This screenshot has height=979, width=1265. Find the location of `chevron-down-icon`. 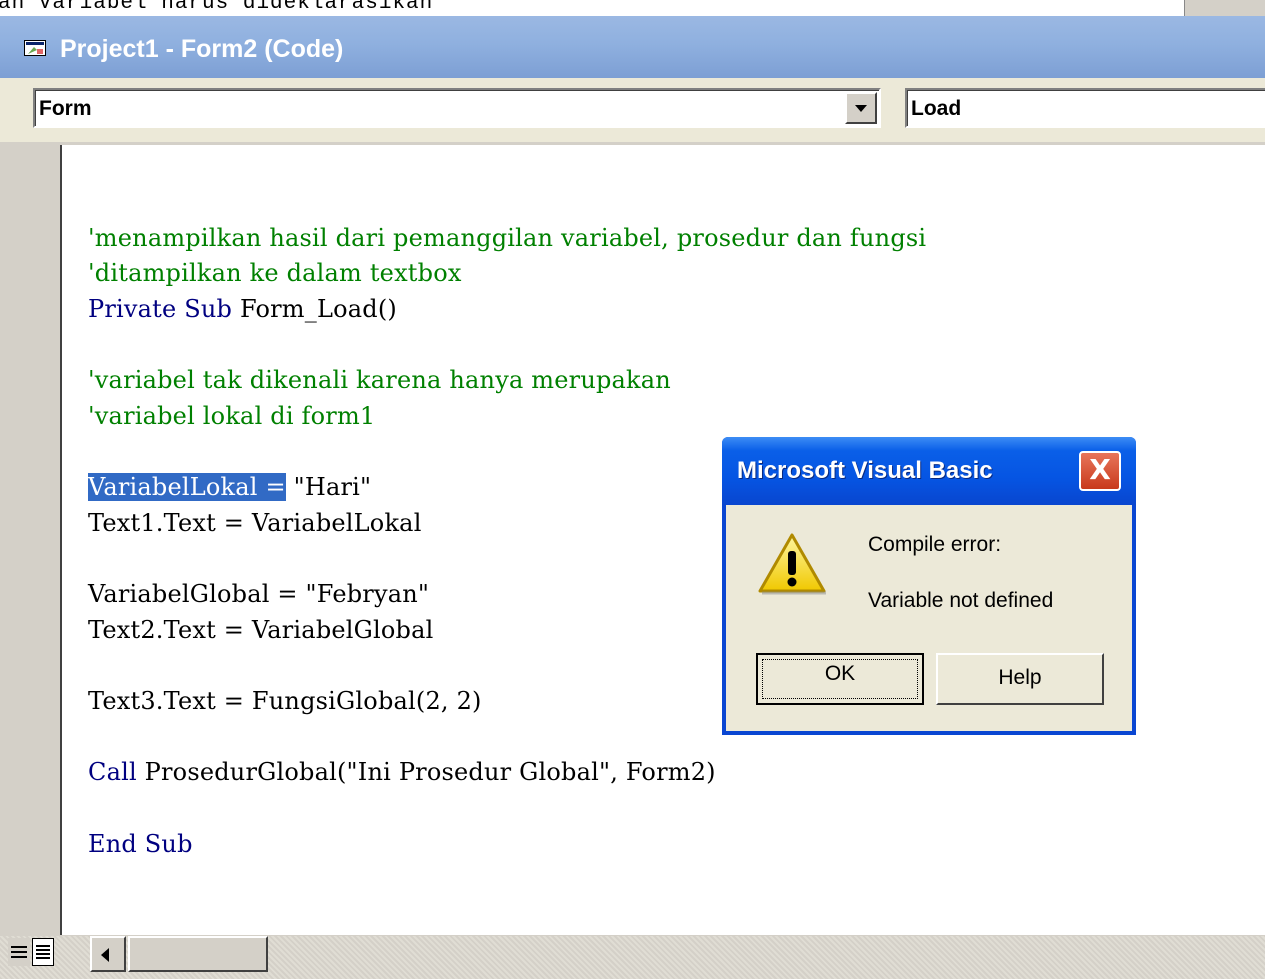

chevron-down-icon is located at coordinates (861, 108).